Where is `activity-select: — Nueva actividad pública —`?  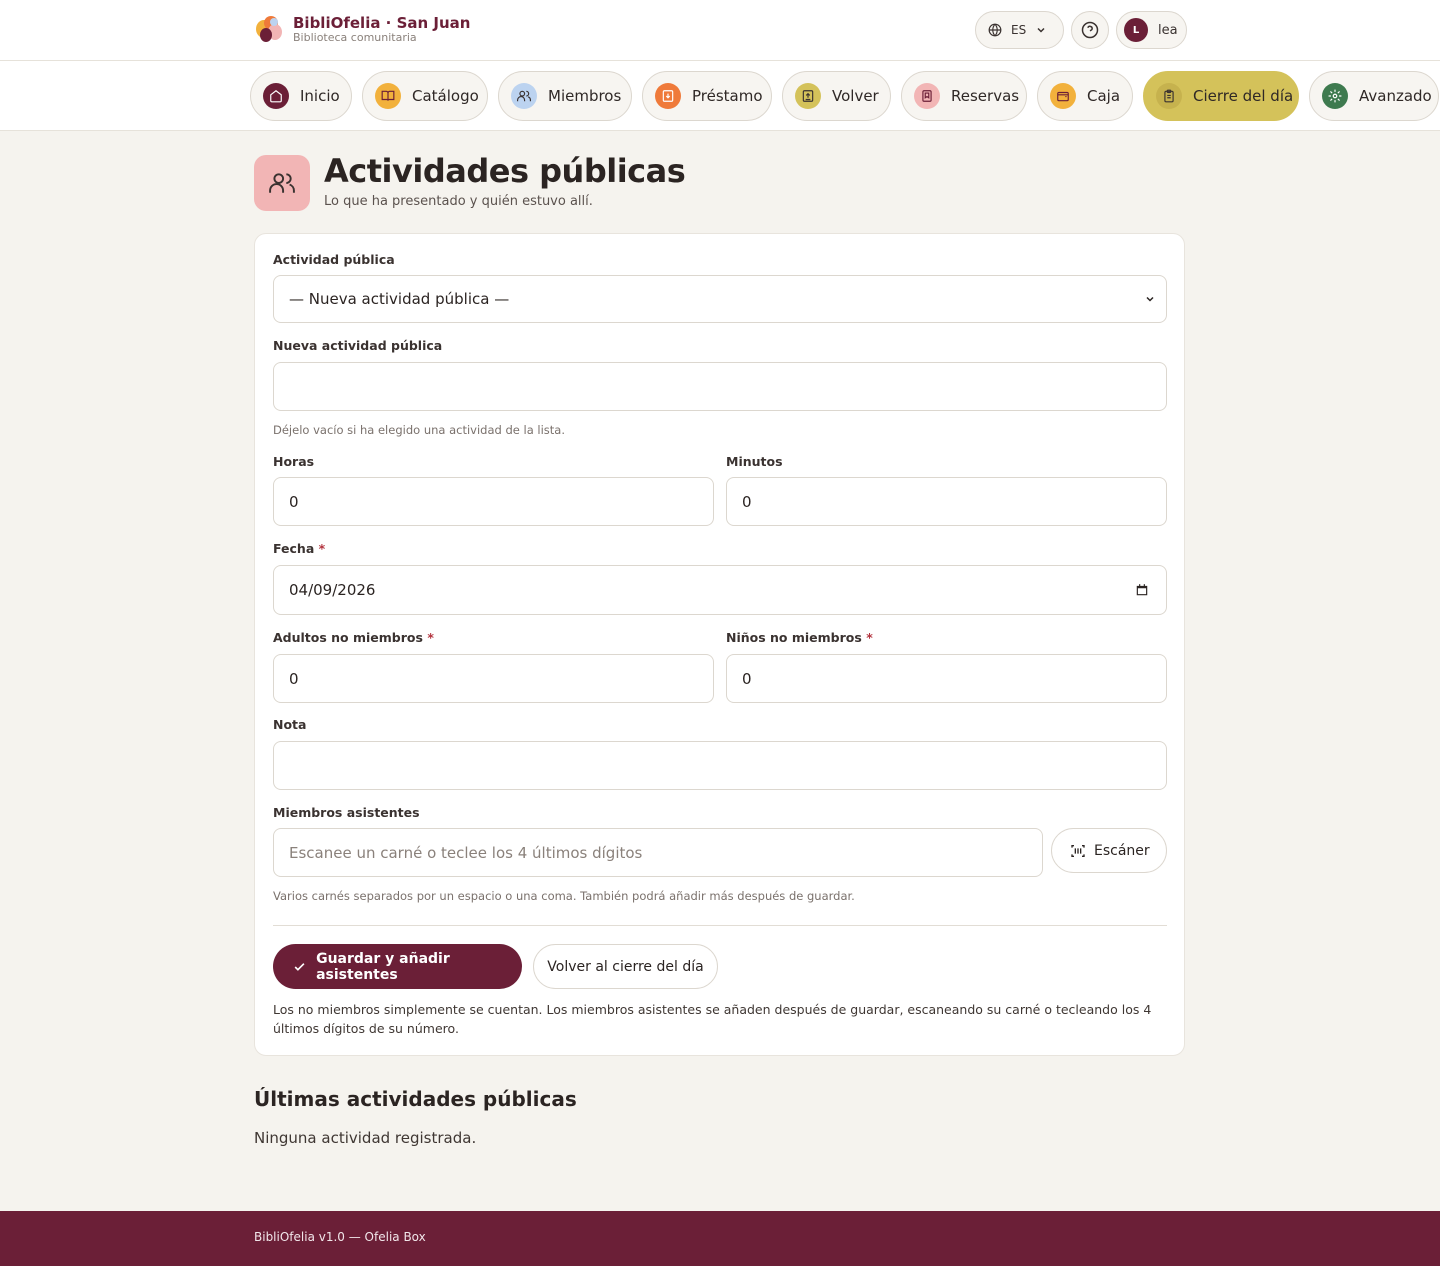
activity-select: — Nueva actividad pública — is located at coordinates (720, 299).